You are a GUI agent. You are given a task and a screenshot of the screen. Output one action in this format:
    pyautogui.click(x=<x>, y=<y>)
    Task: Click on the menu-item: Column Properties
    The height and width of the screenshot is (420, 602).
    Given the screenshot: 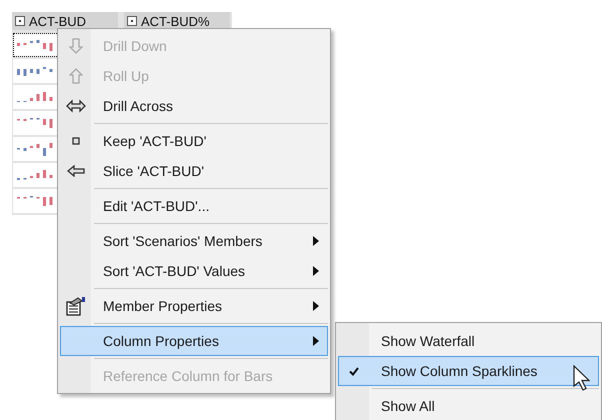 What is the action you would take?
    pyautogui.click(x=194, y=341)
    